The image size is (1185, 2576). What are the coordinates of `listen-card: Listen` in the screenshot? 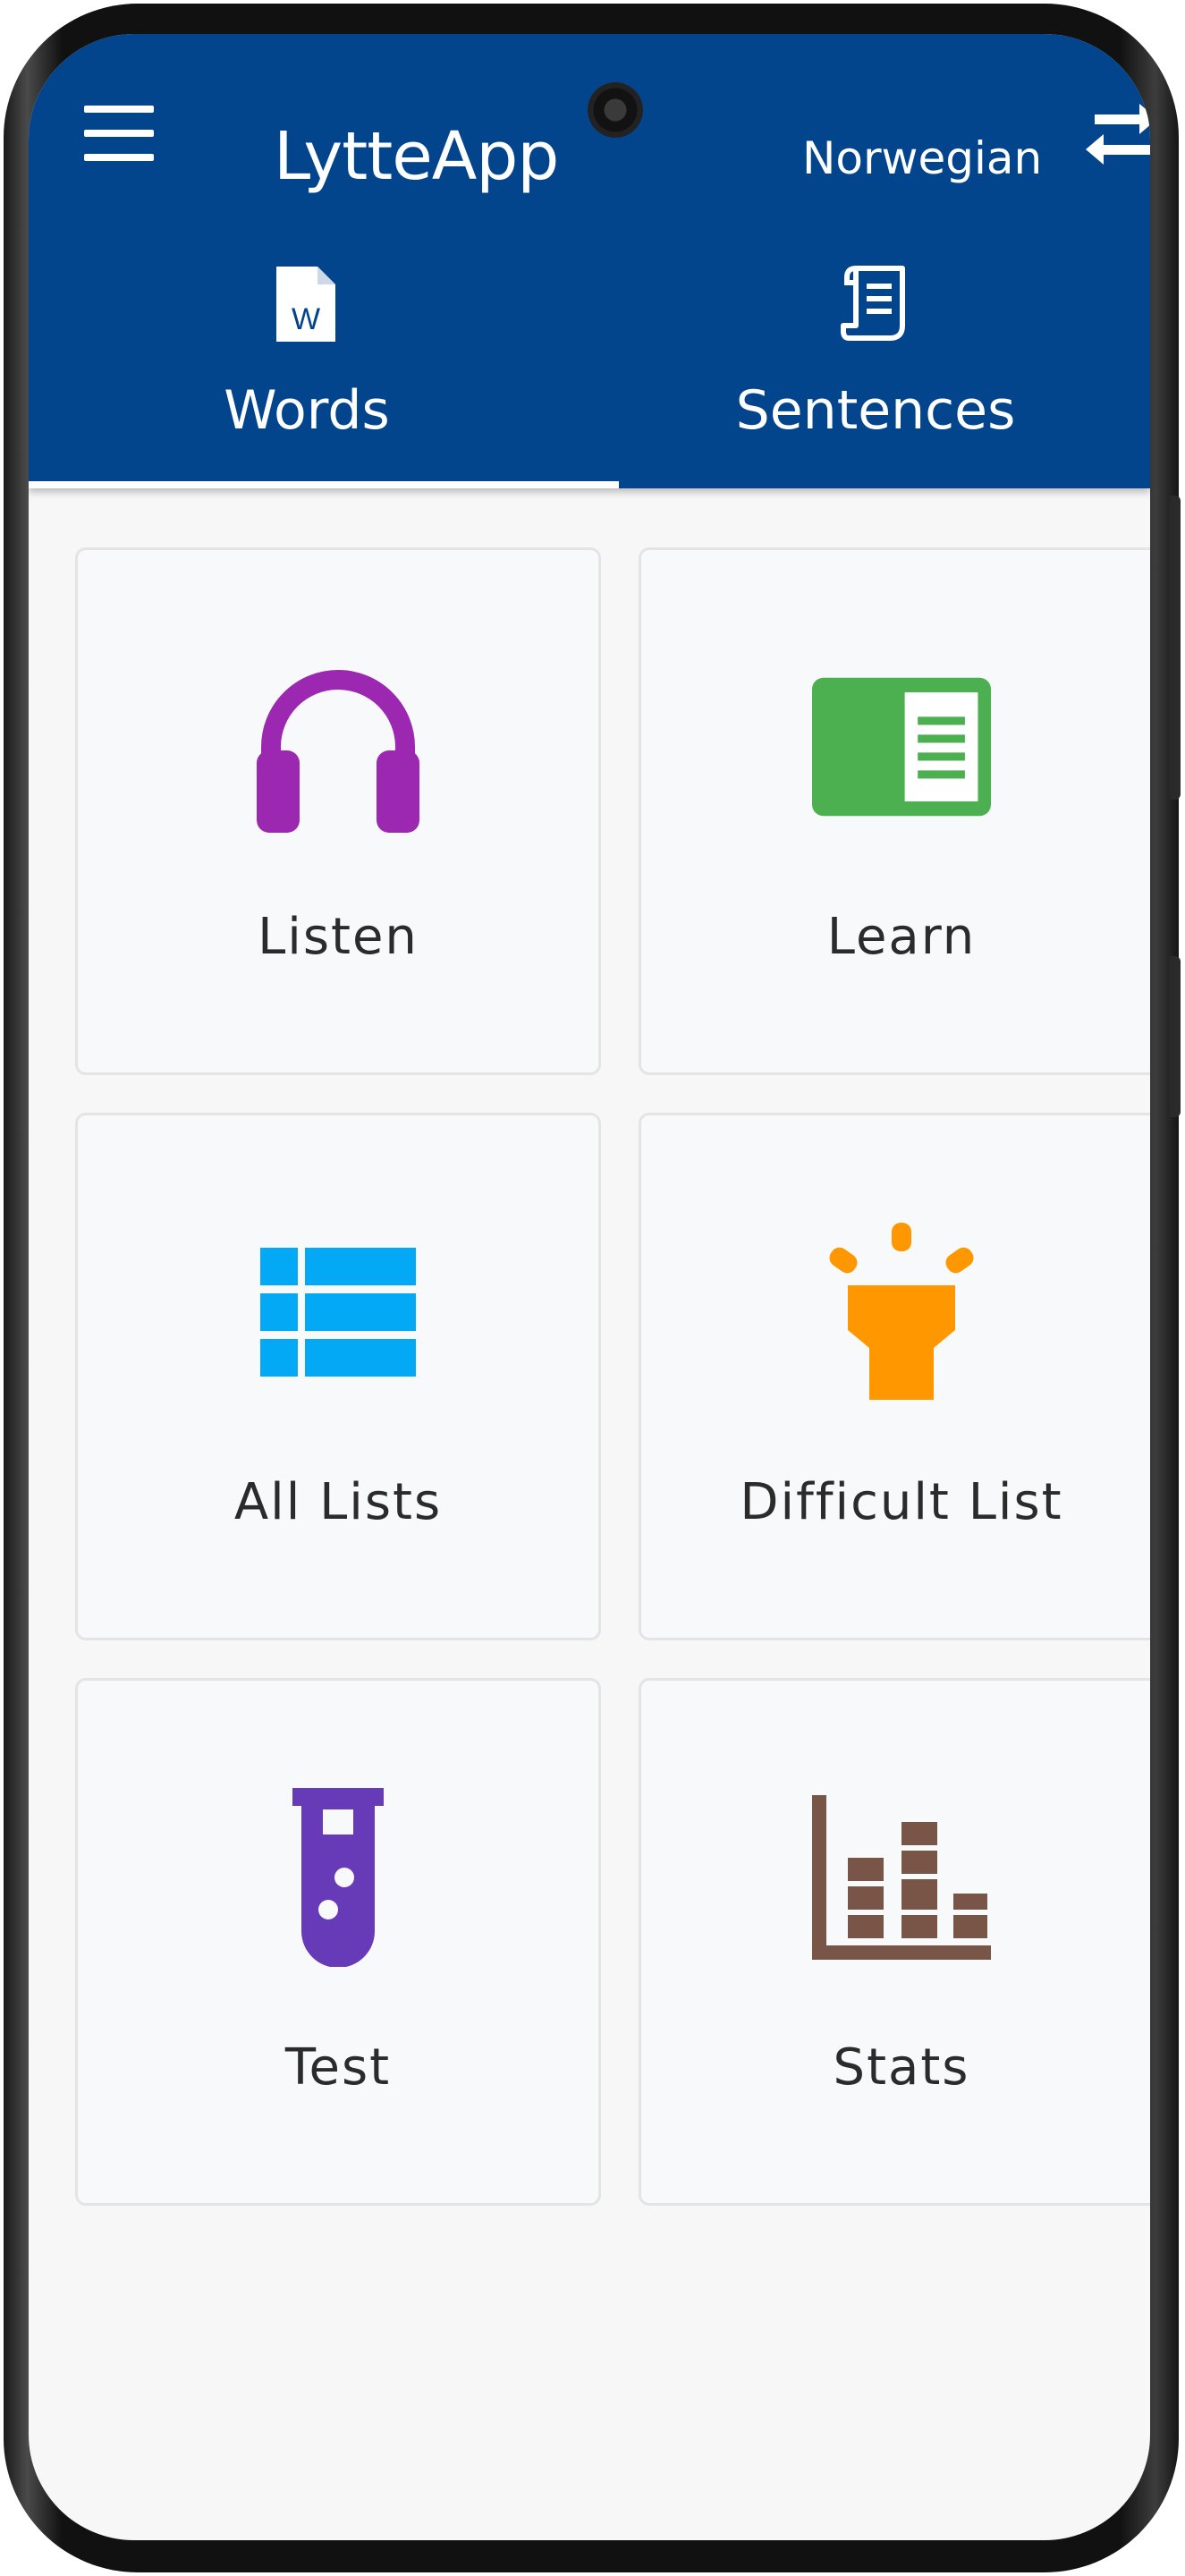 It's located at (338, 811).